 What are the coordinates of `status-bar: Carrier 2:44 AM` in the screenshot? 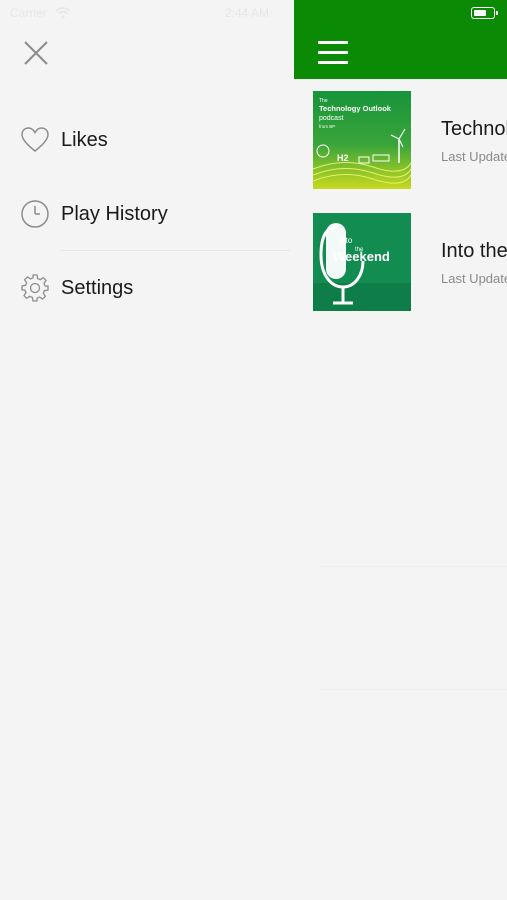 It's located at (253, 13).